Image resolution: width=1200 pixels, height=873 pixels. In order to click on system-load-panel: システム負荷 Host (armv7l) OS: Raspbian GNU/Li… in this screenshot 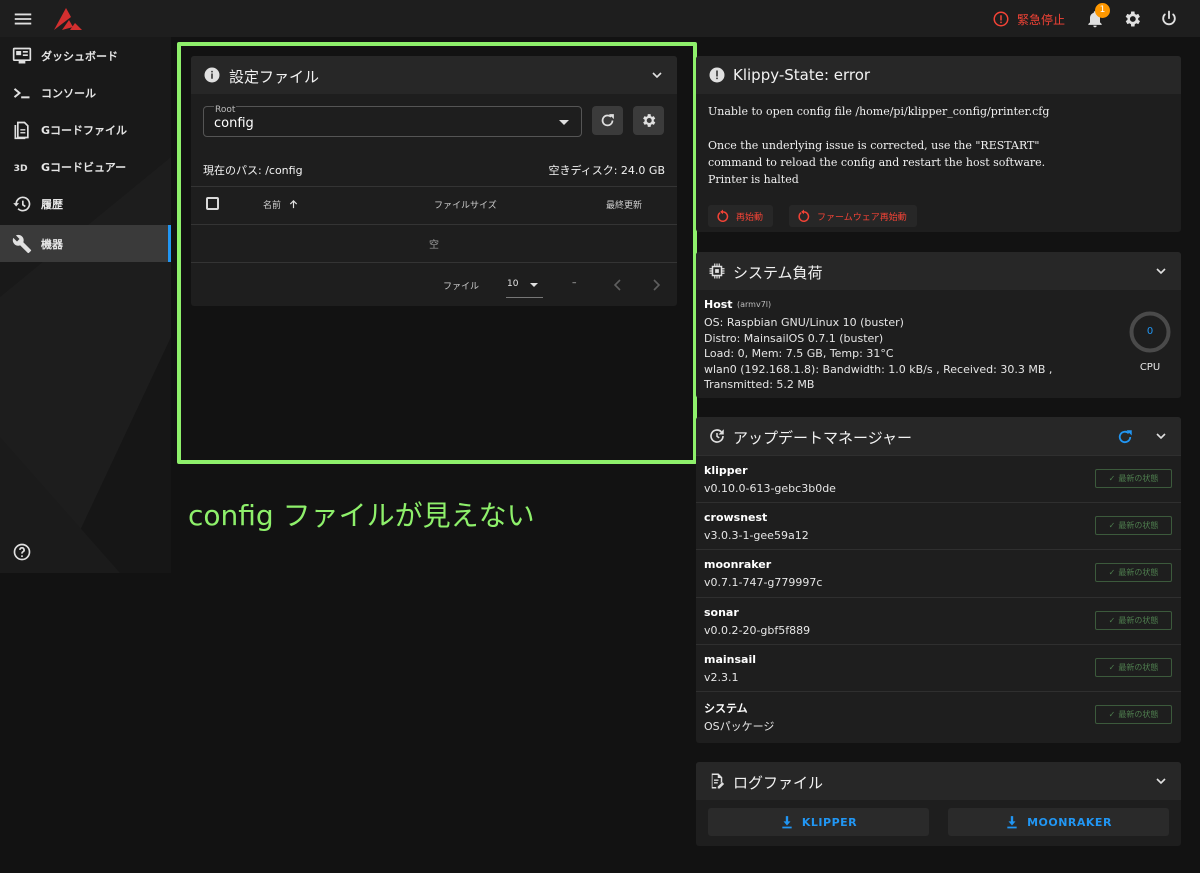, I will do `click(938, 325)`.